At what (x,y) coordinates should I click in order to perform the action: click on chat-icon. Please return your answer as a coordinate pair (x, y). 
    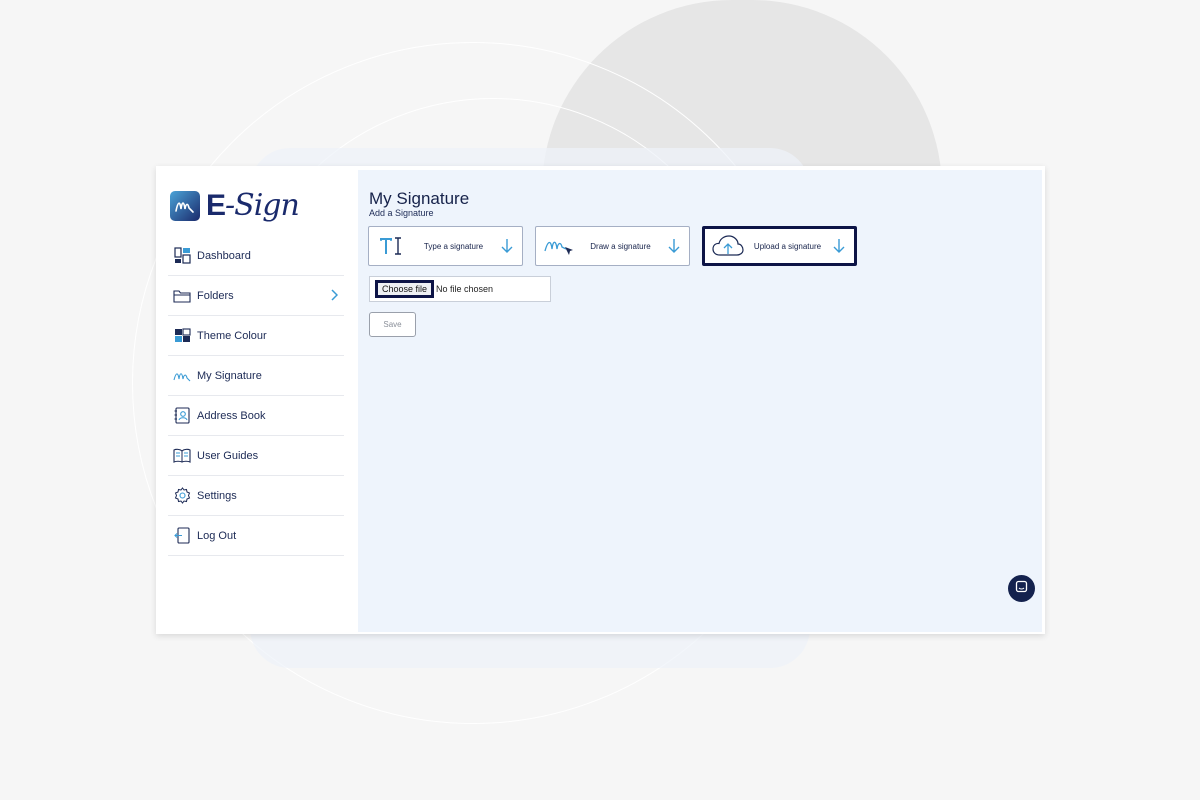
    Looking at the image, I should click on (1021, 589).